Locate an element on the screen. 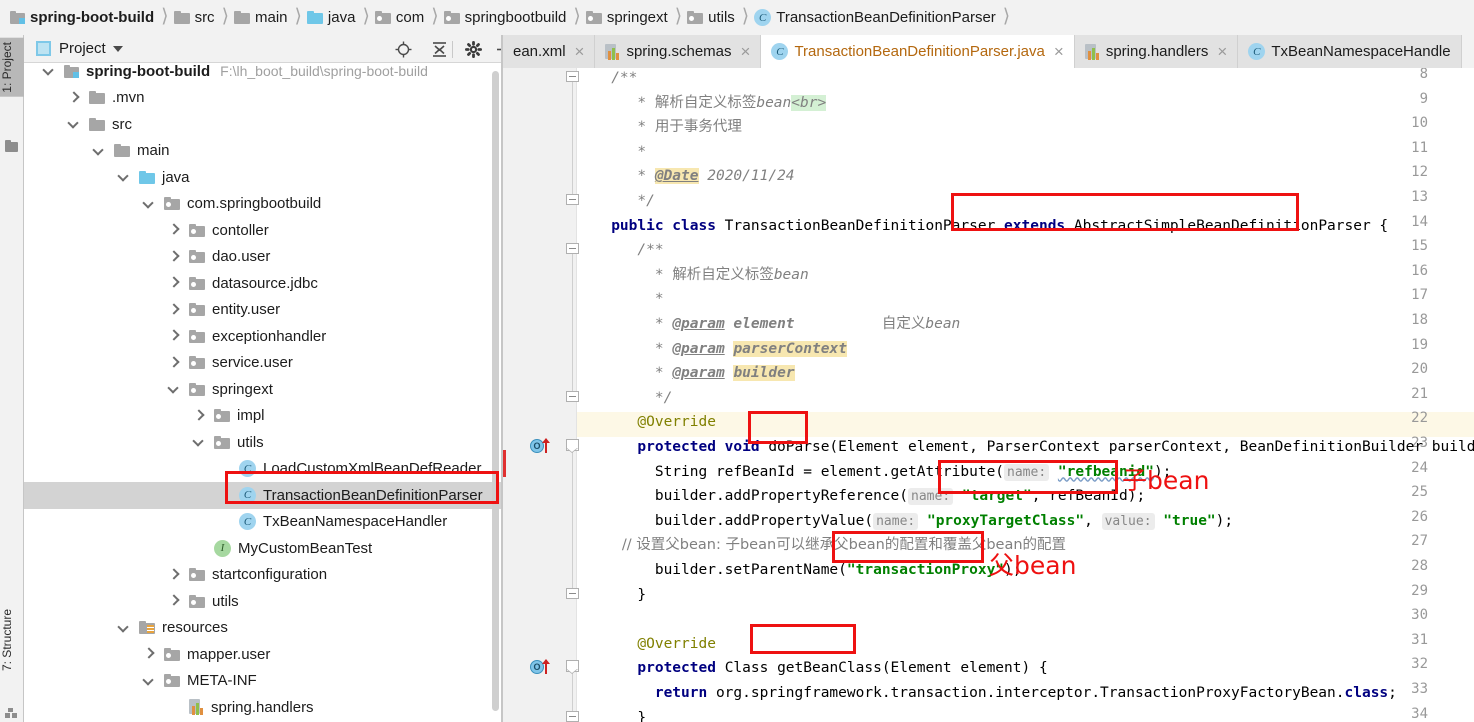 The width and height of the screenshot is (1474, 722). code-line: */ is located at coordinates (628, 398).